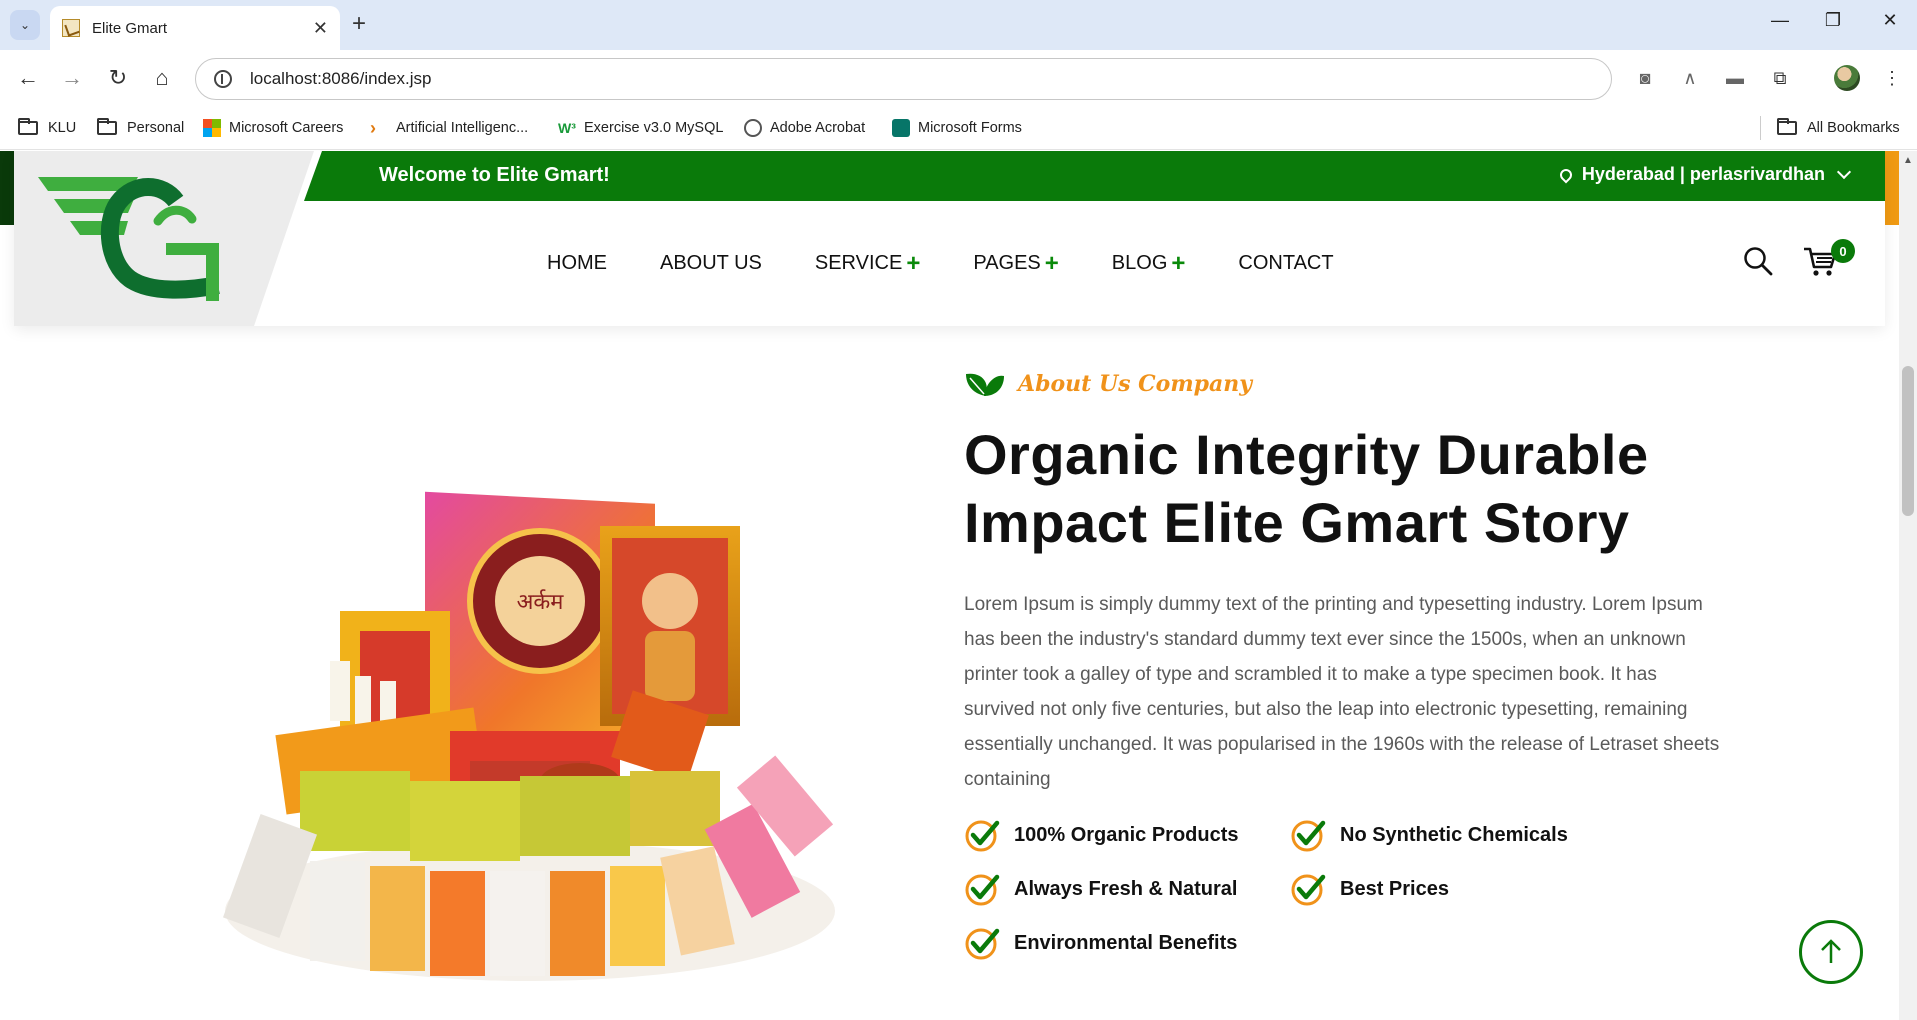  I want to click on browser-tab: Elite Gmart ✕, so click(195, 28).